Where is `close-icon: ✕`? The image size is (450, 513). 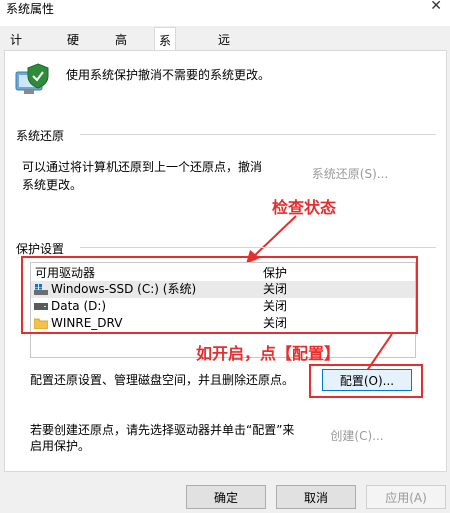 close-icon: ✕ is located at coordinates (436, 7).